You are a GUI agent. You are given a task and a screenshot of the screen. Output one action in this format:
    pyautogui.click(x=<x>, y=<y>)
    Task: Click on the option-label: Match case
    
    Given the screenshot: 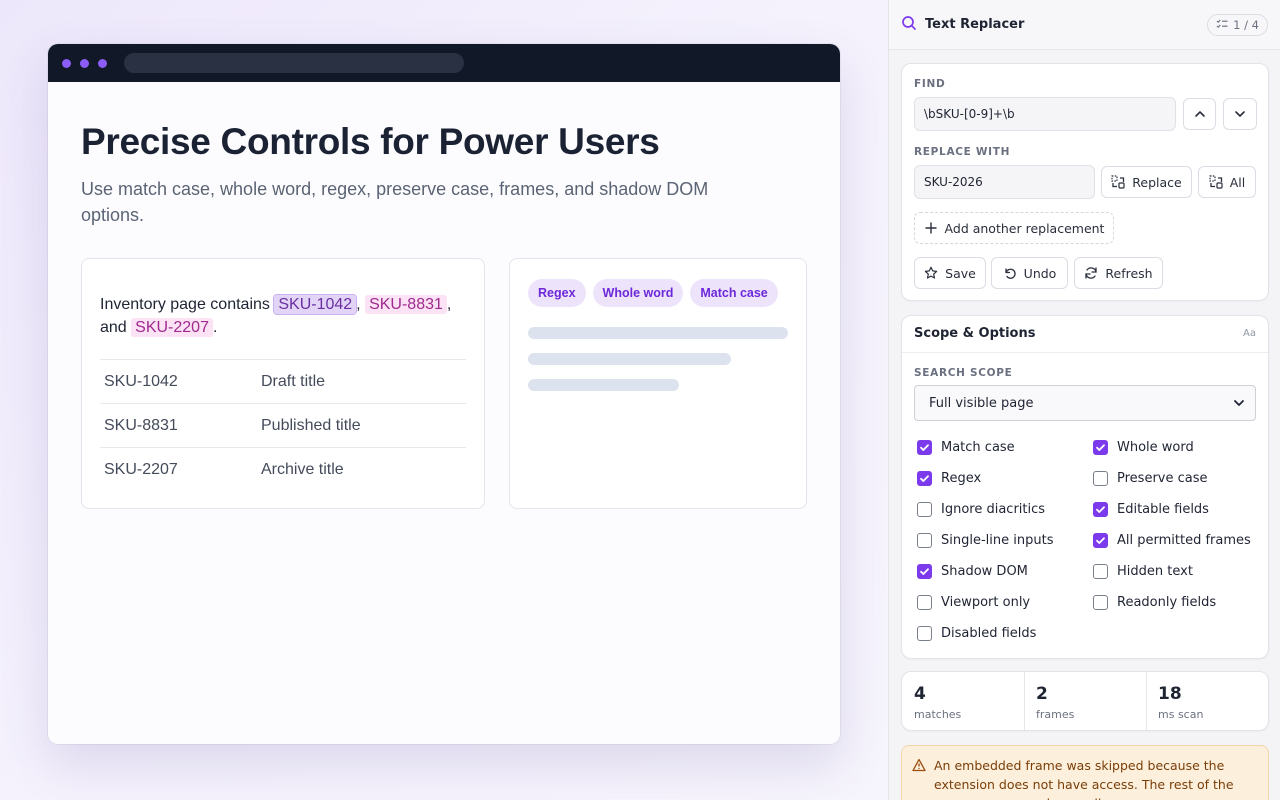 What is the action you would take?
    pyautogui.click(x=978, y=447)
    